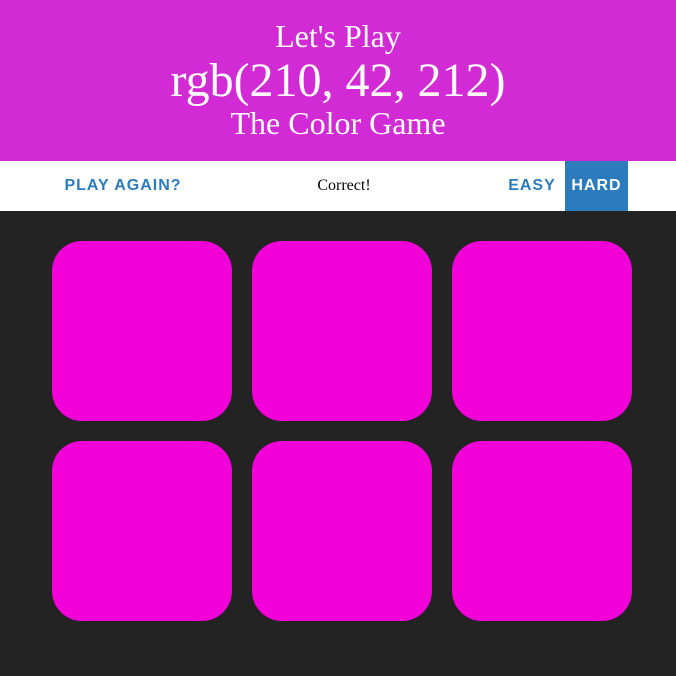 This screenshot has height=676, width=676. I want to click on target-color-display: rgb(210, 42, 212), so click(338, 80).